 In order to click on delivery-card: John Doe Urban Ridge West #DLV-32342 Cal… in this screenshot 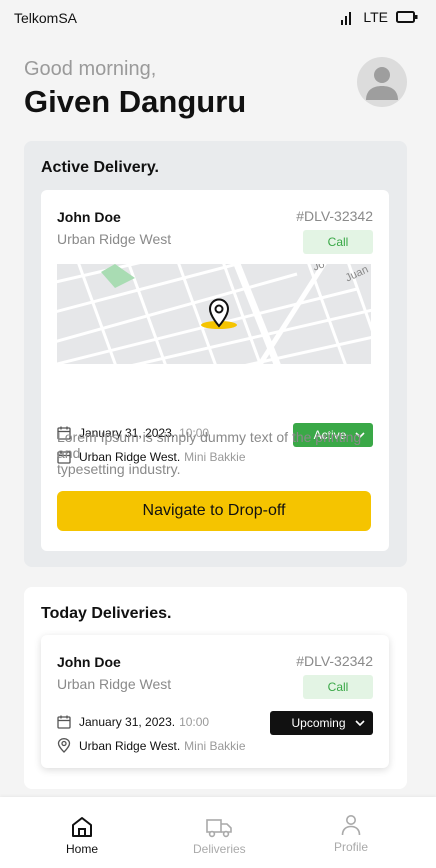, I will do `click(215, 701)`.